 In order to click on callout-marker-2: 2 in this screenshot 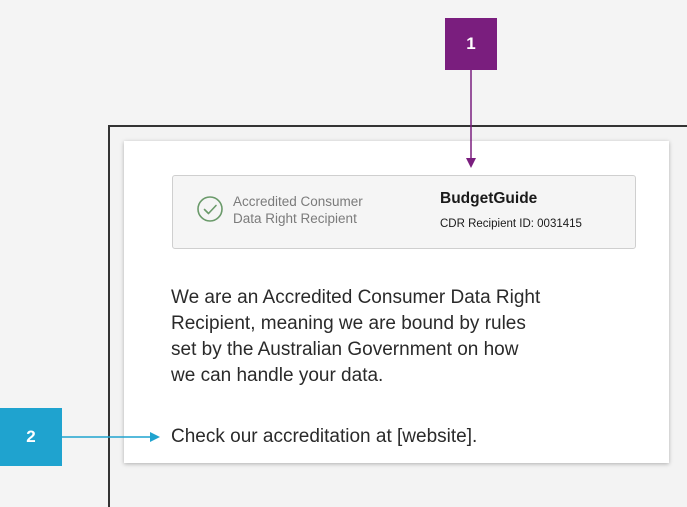, I will do `click(31, 437)`.